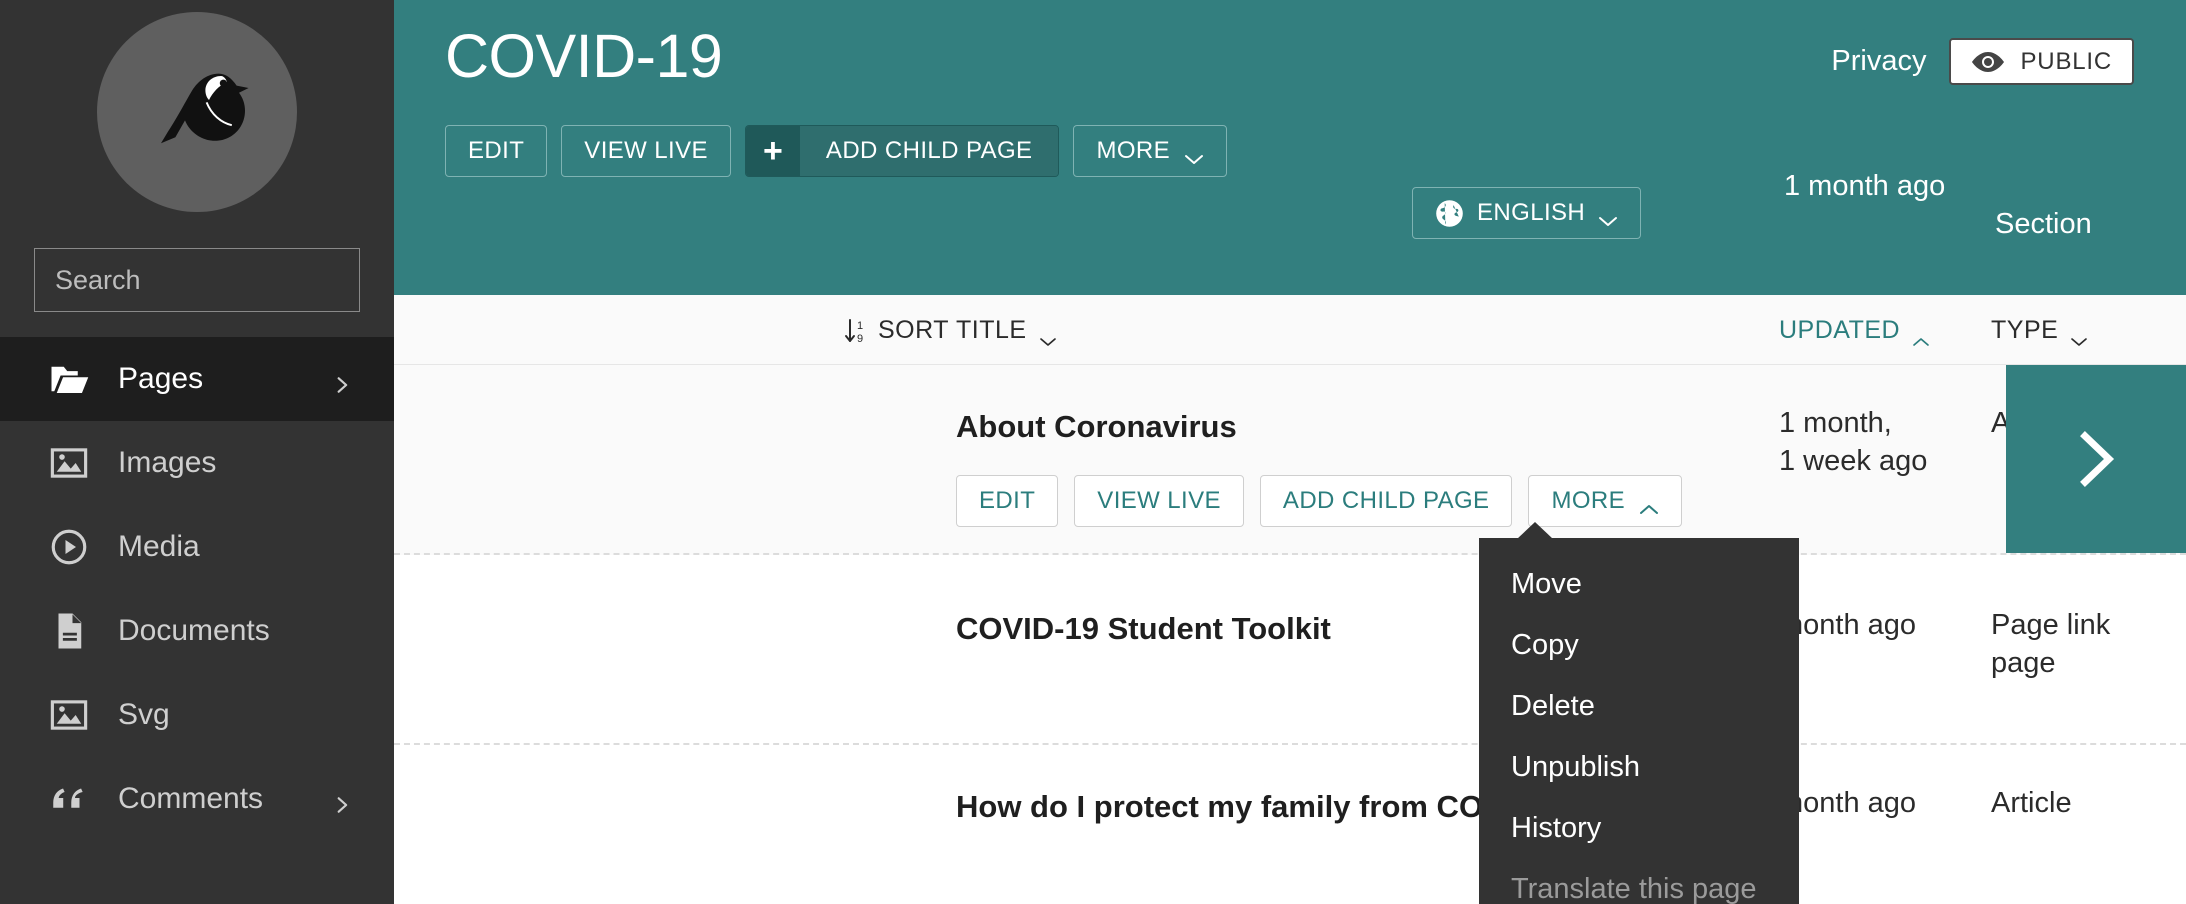 The width and height of the screenshot is (2186, 904). Describe the element at coordinates (1143, 629) in the screenshot. I see `row-title: COVID-19 Student Toolkit` at that location.